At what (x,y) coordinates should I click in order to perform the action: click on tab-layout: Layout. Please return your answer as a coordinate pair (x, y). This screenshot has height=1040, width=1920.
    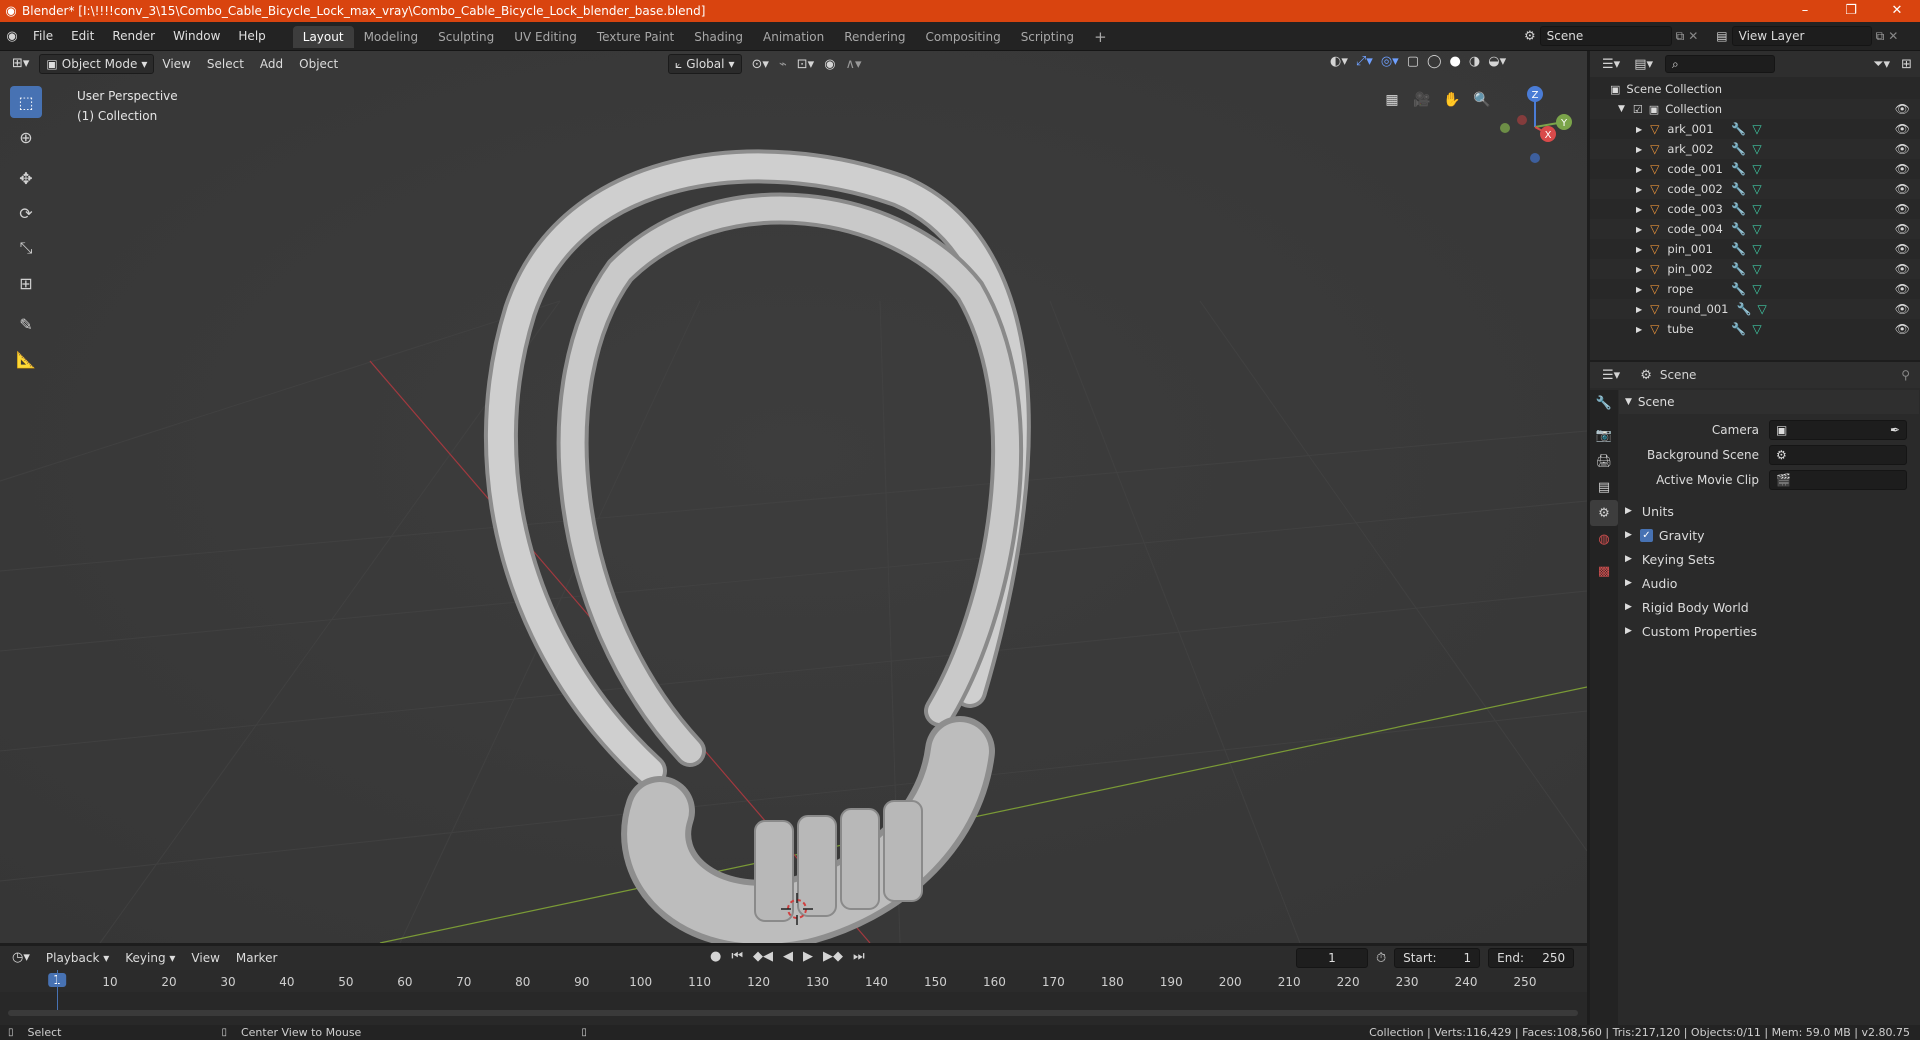
    Looking at the image, I should click on (323, 37).